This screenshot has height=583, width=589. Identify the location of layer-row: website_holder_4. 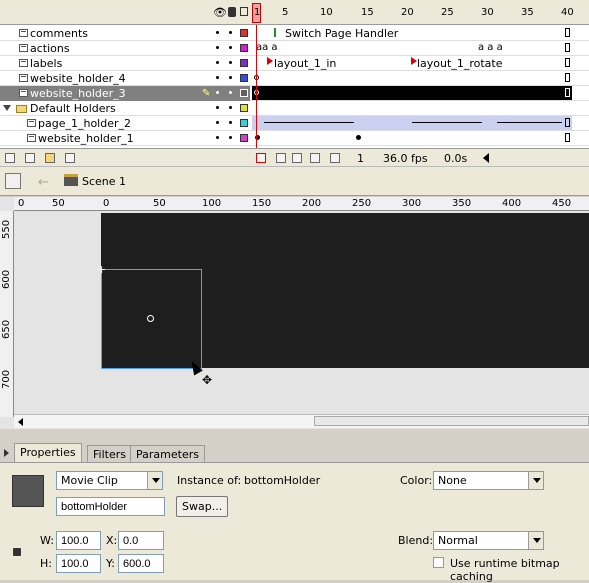
(294, 78).